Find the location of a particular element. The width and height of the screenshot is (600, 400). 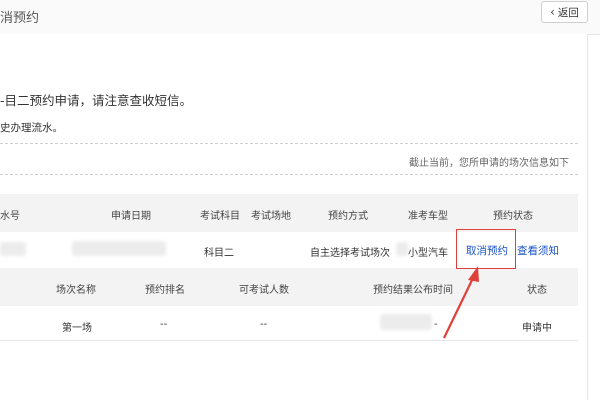

arrow-shaft is located at coordinates (459, 307).